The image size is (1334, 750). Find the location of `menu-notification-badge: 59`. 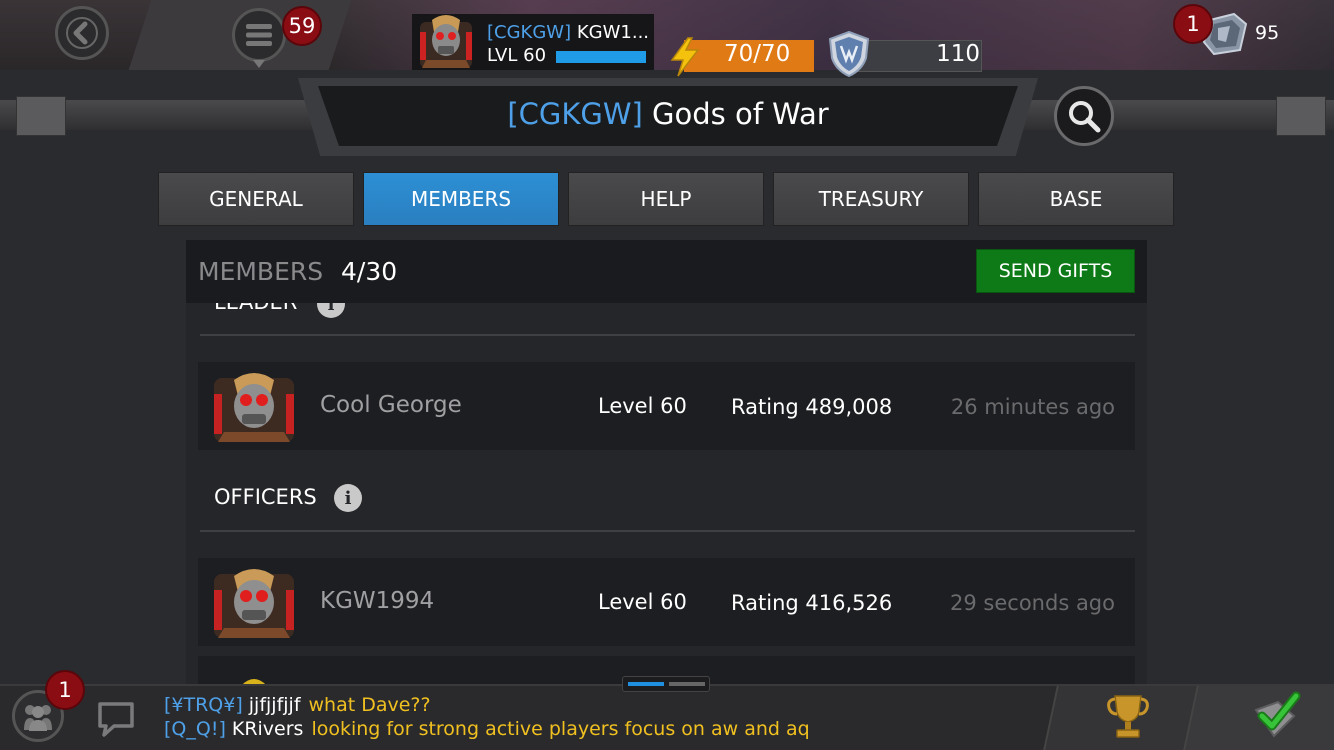

menu-notification-badge: 59 is located at coordinates (302, 26).